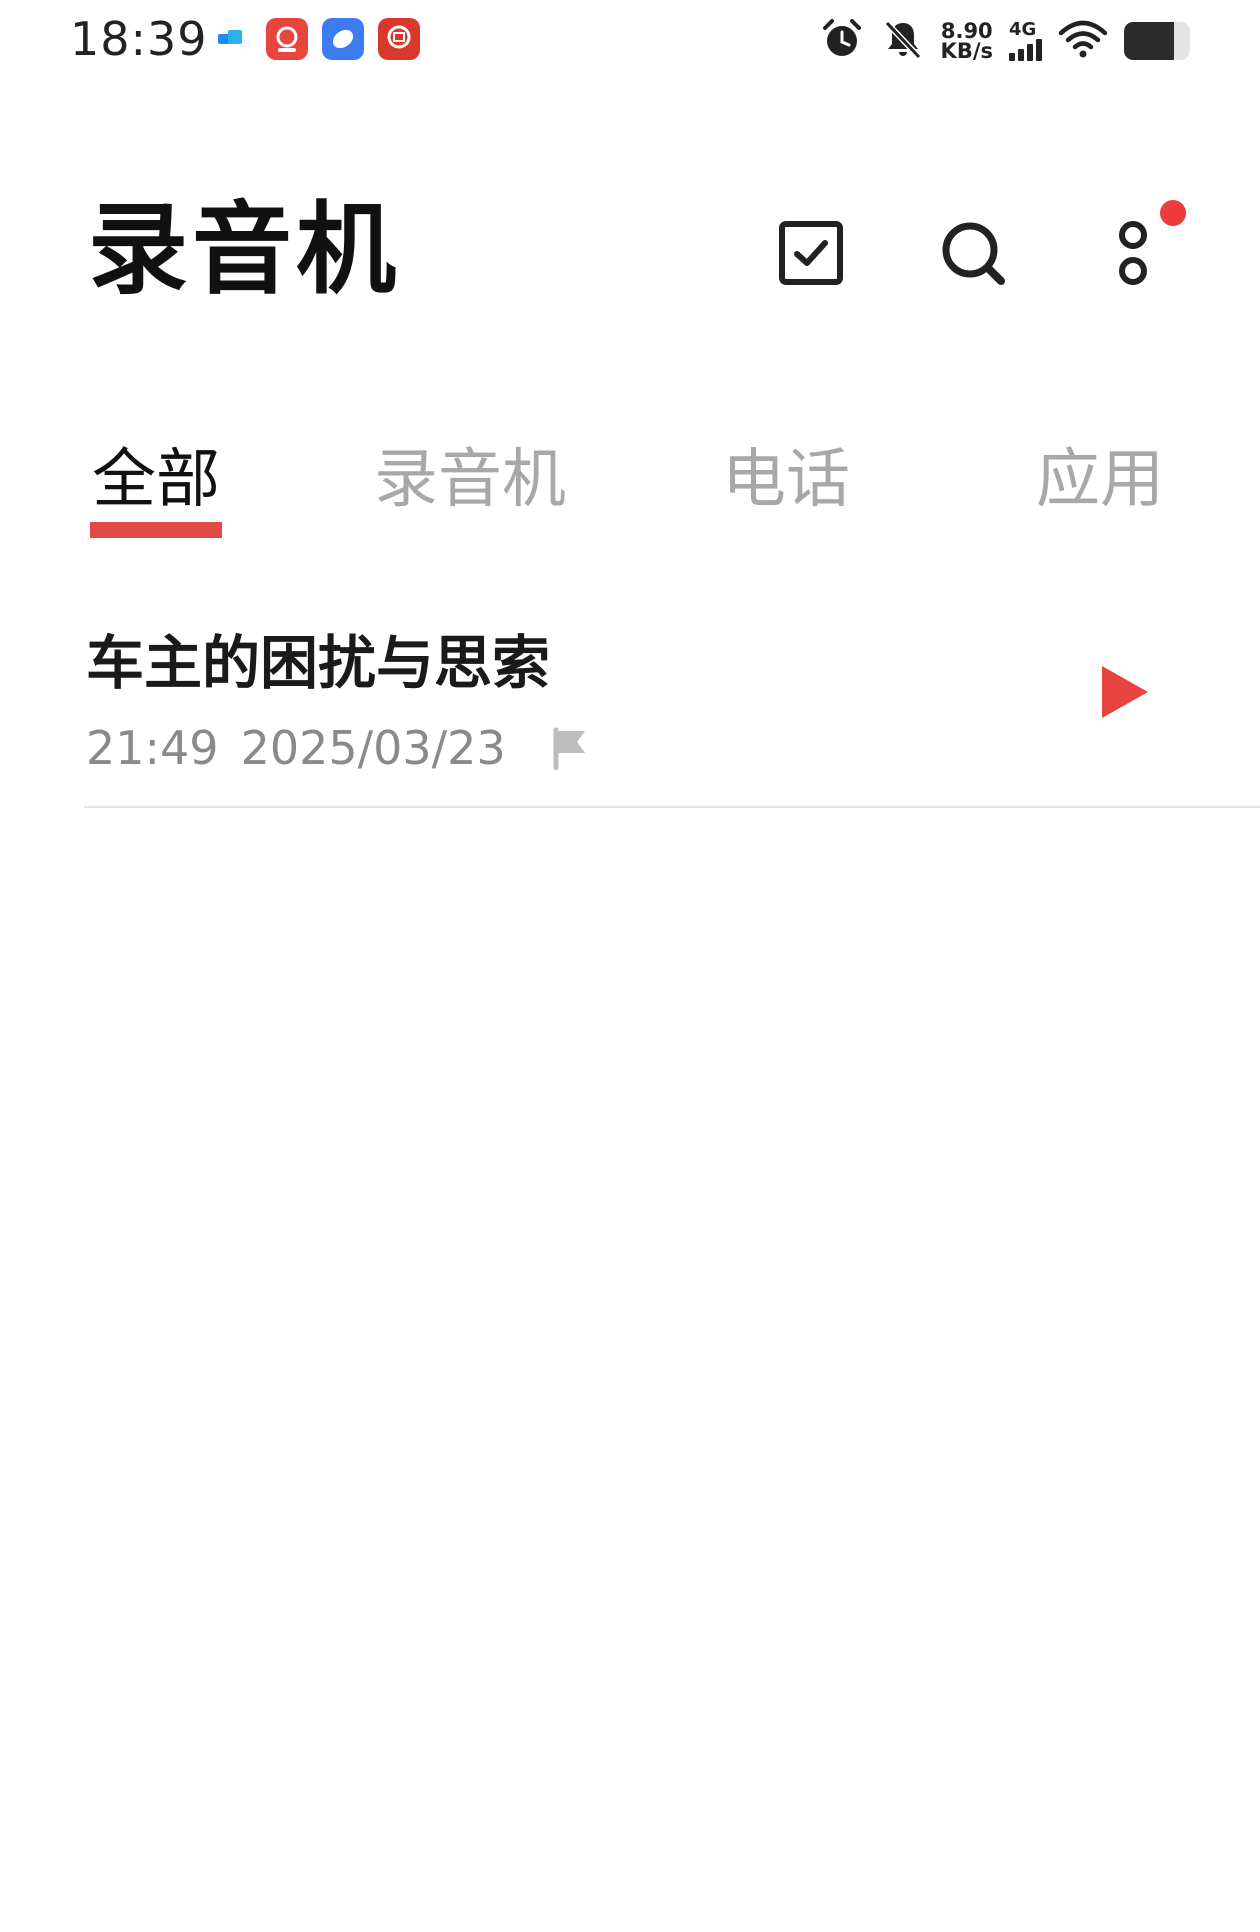 This screenshot has width=1260, height=1932. I want to click on tab-apps: 应用, so click(1100, 480).